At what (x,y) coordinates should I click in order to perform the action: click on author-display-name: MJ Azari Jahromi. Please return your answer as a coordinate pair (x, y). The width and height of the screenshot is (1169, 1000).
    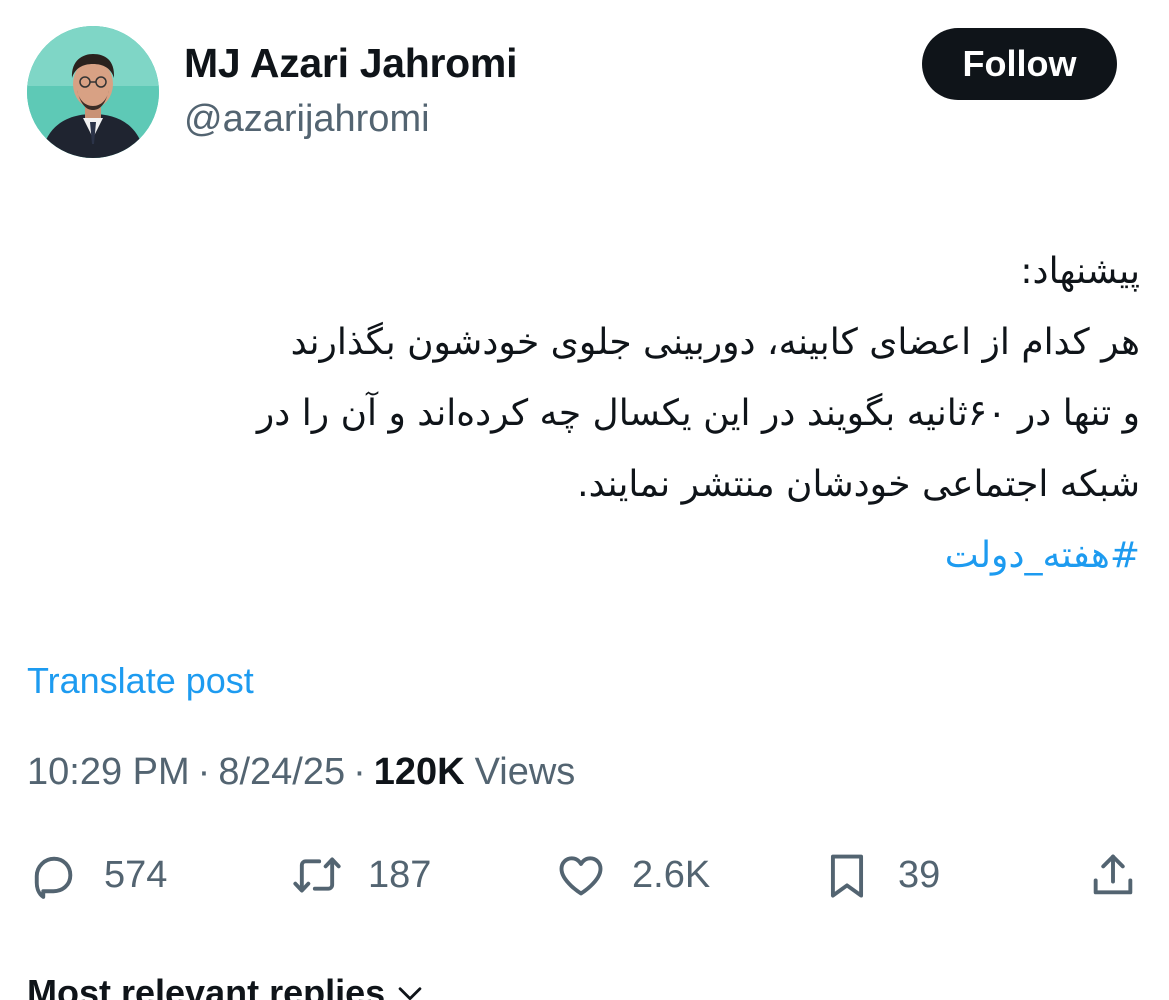
    Looking at the image, I should click on (350, 63).